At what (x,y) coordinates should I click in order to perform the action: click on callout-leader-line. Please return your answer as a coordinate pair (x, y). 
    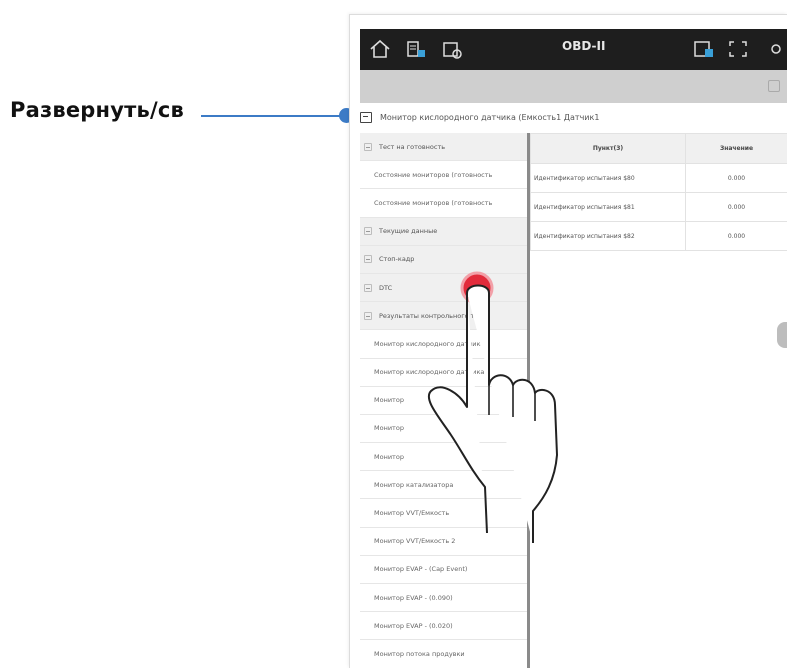
    Looking at the image, I should click on (273, 116).